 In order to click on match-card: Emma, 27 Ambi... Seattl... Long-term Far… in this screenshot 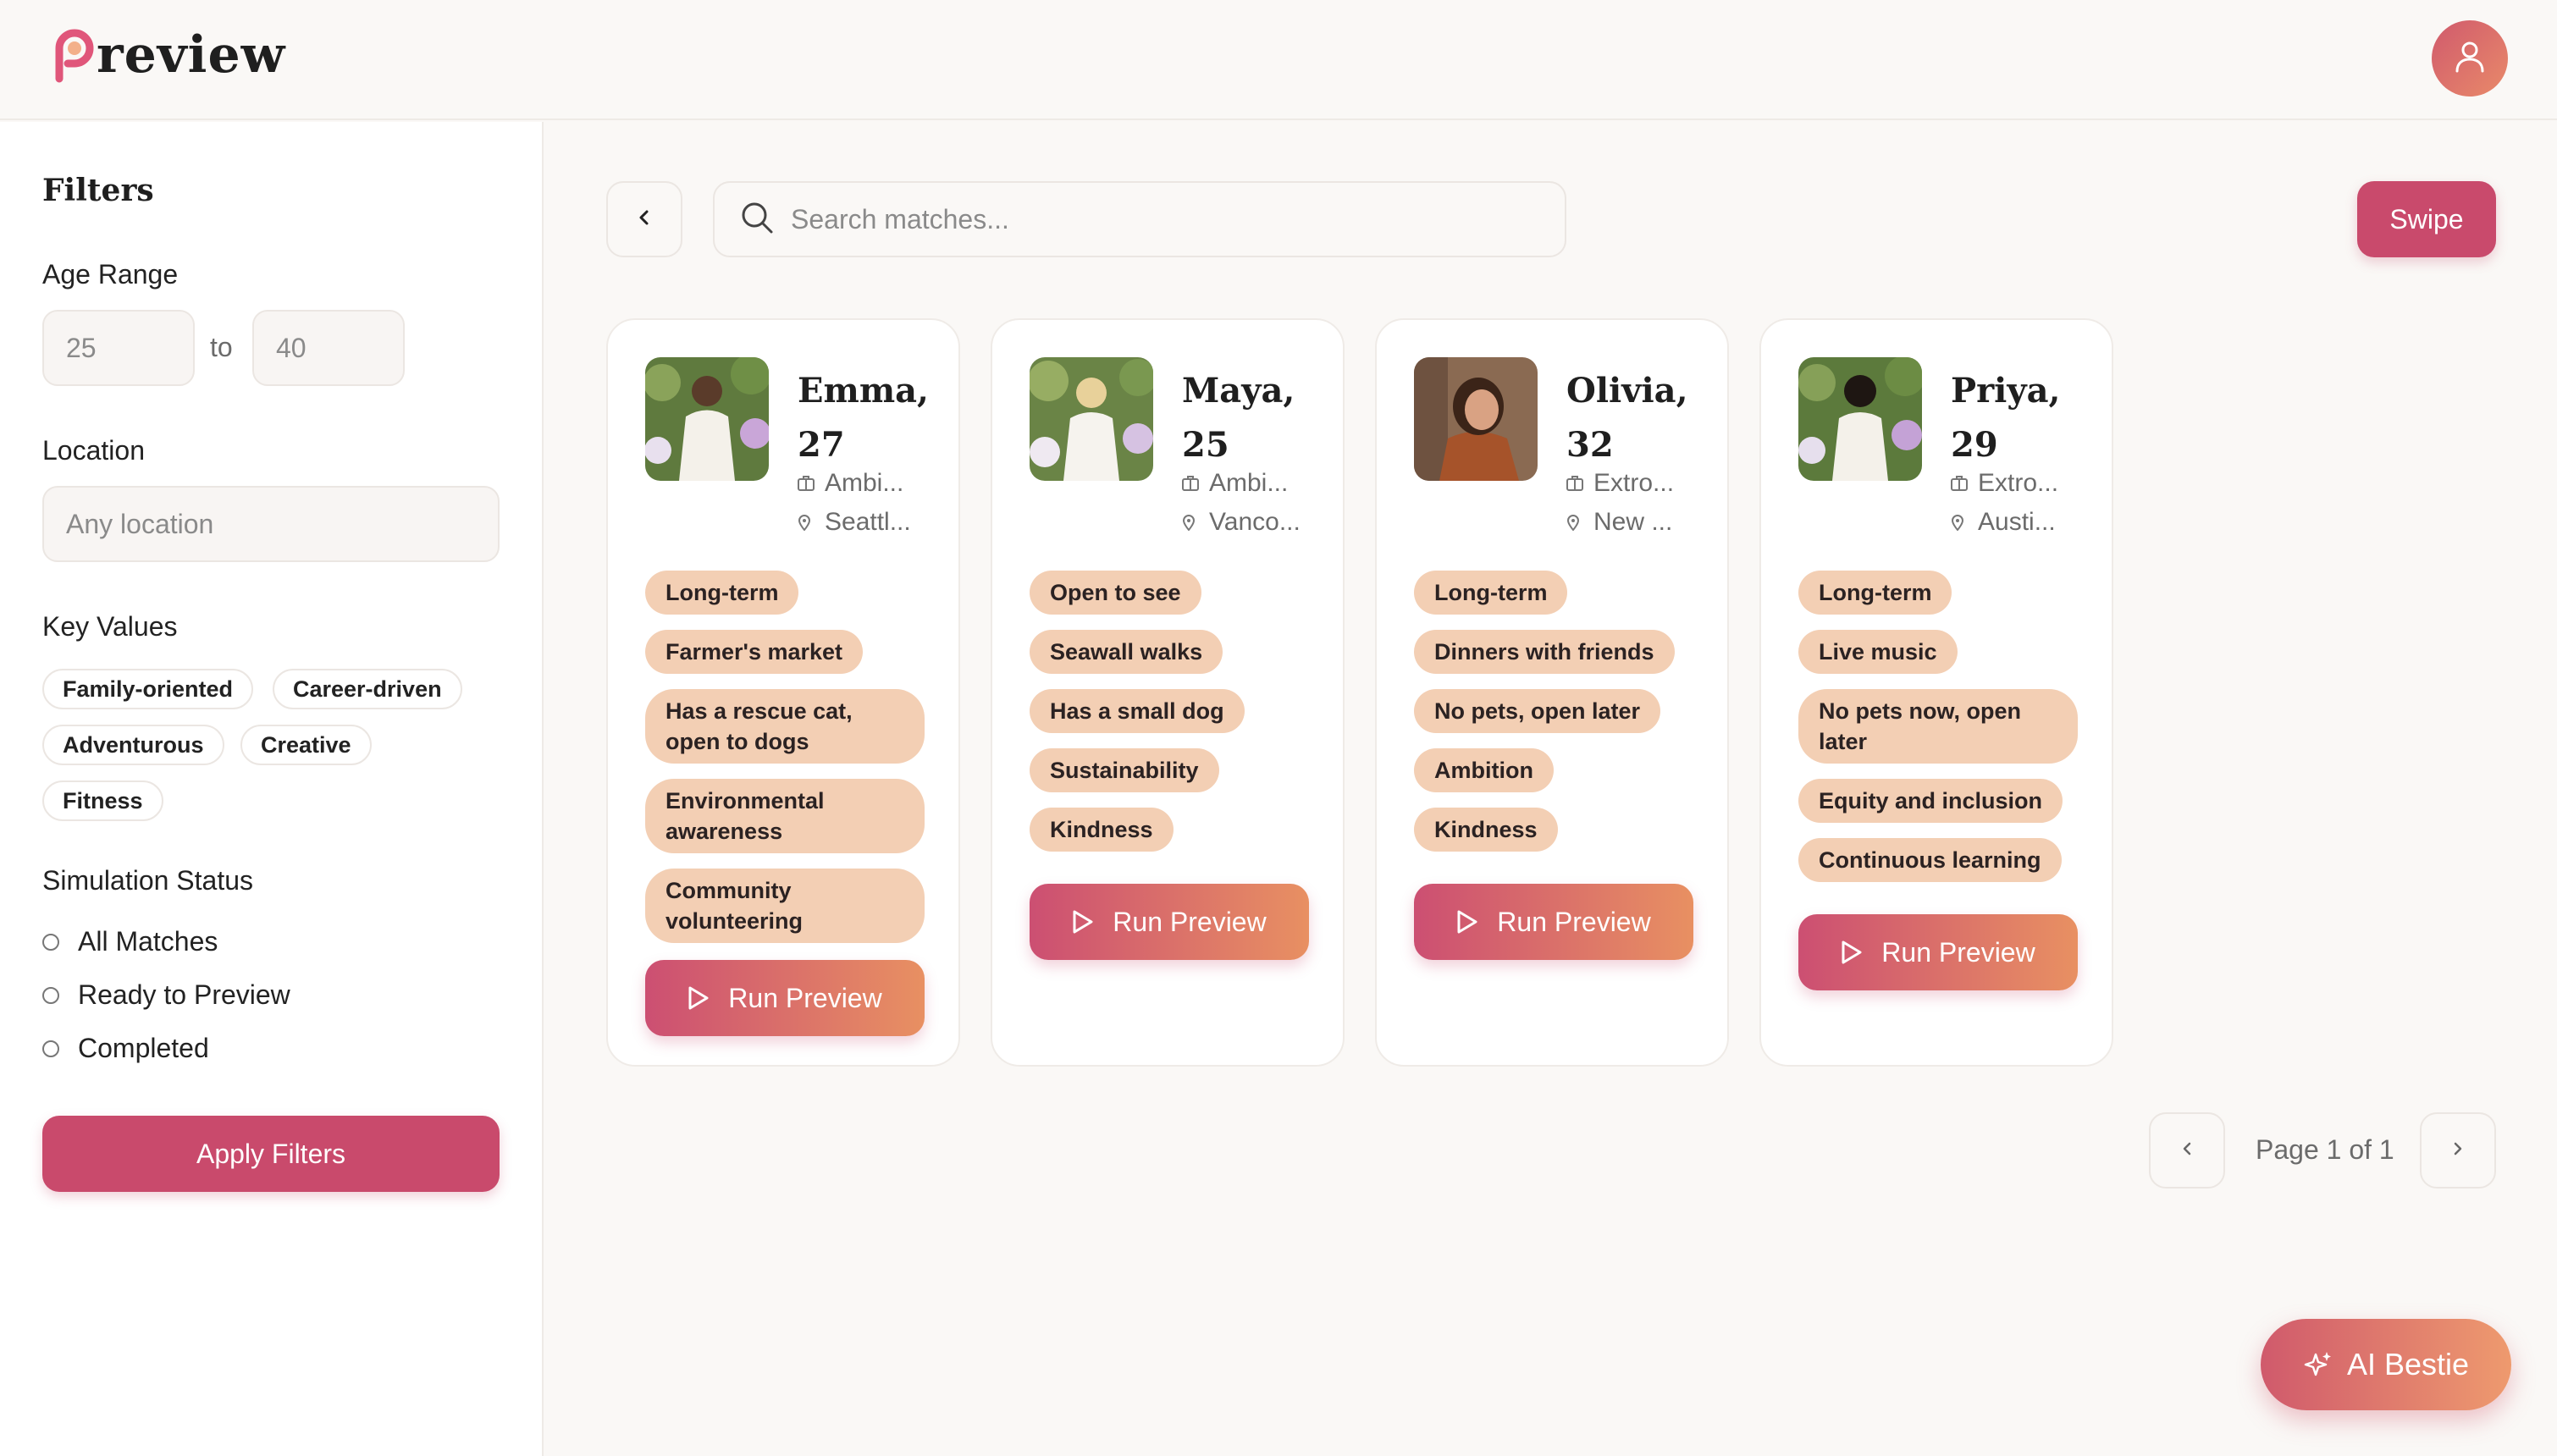, I will do `click(783, 692)`.